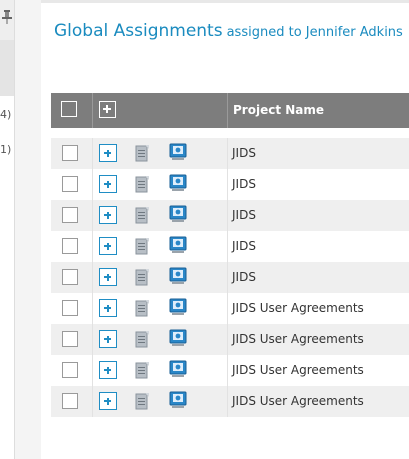  I want to click on pin-icon, so click(7, 17).